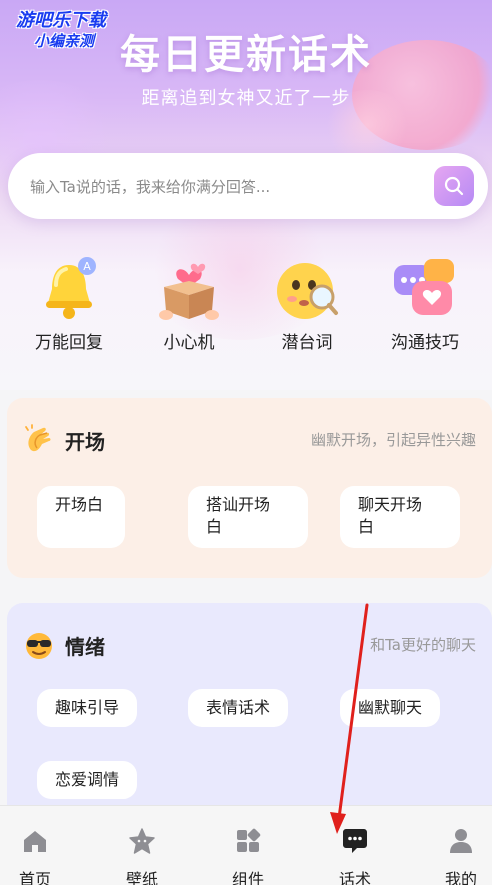 Image resolution: width=492 pixels, height=885 pixels. Describe the element at coordinates (61, 20) in the screenshot. I see `watermark-line1: 游吧乐下载` at that location.